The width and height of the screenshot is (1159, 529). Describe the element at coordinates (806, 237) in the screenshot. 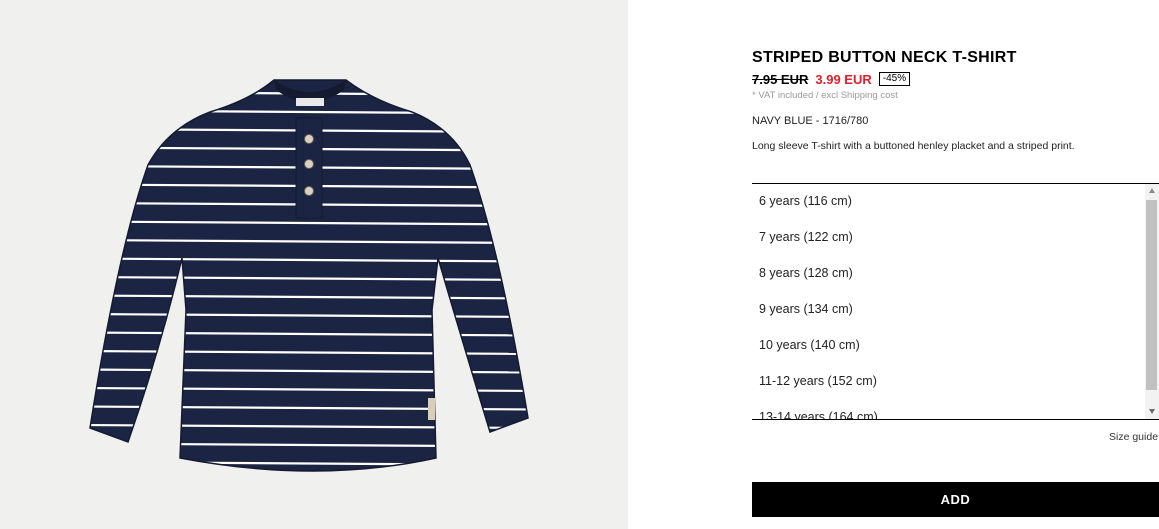

I see `size-option: 7 years (122 cm)` at that location.